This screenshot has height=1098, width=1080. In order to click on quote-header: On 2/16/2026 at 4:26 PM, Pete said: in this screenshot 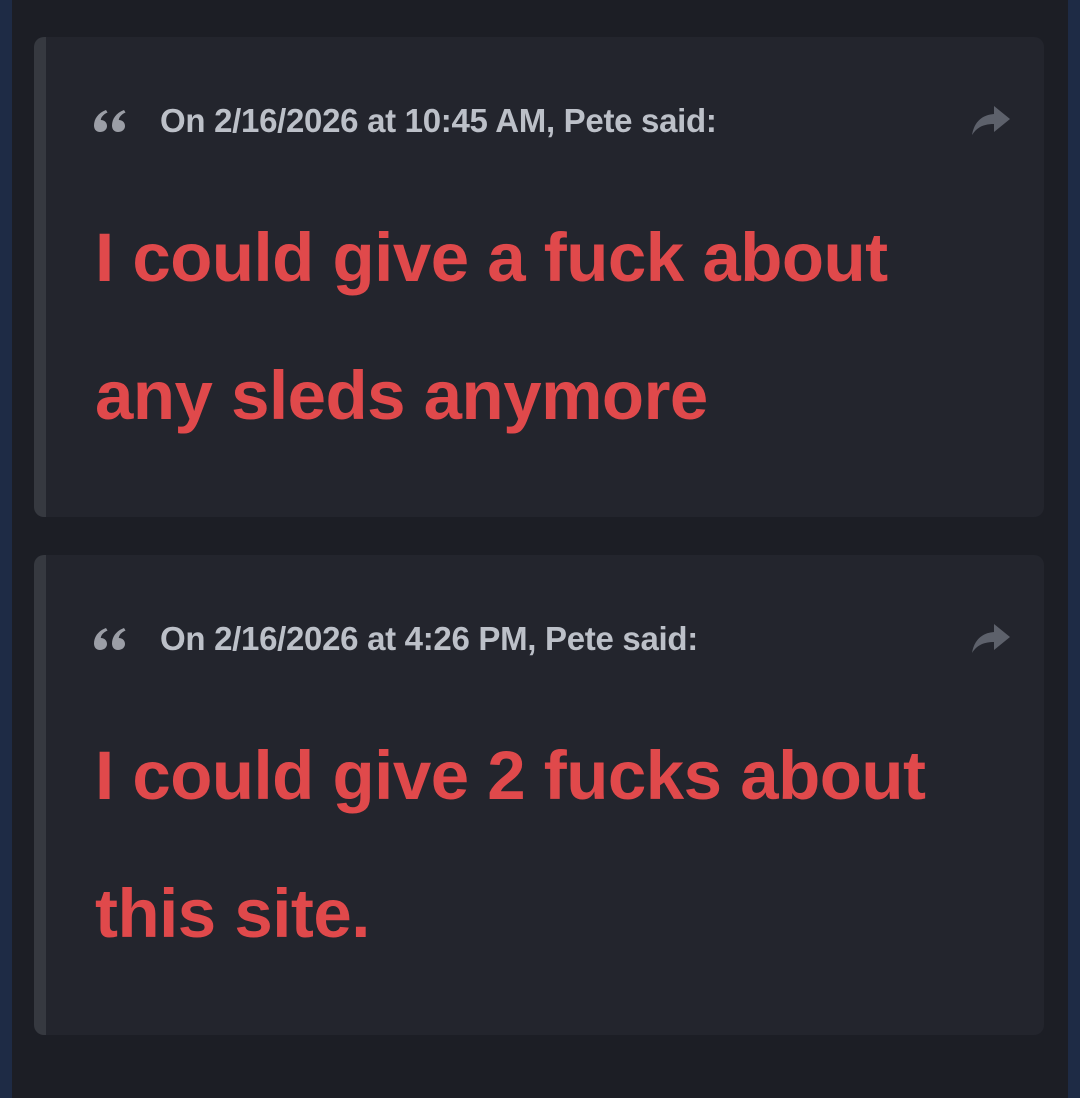, I will do `click(569, 639)`.